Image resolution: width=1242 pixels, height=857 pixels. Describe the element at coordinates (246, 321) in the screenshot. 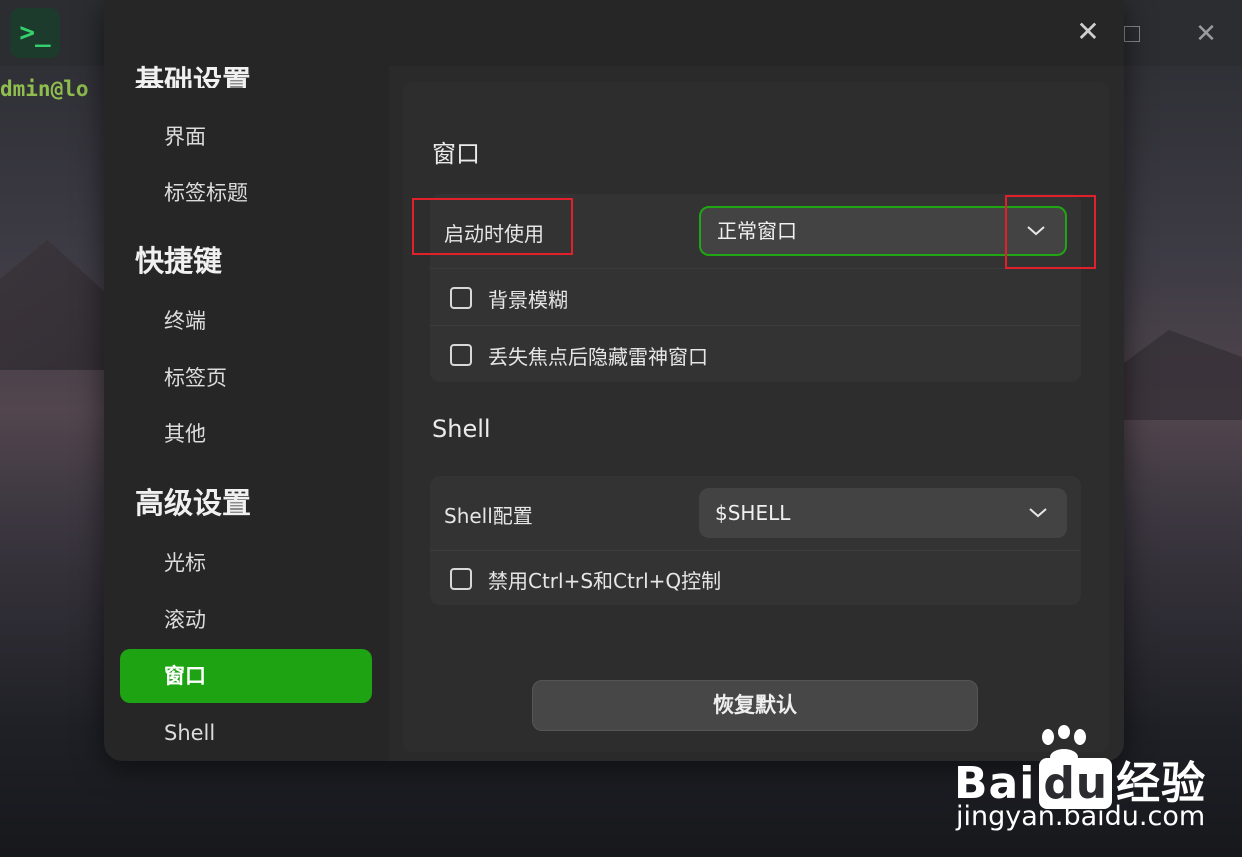

I see `sidebar-item-terminal: 终端` at that location.